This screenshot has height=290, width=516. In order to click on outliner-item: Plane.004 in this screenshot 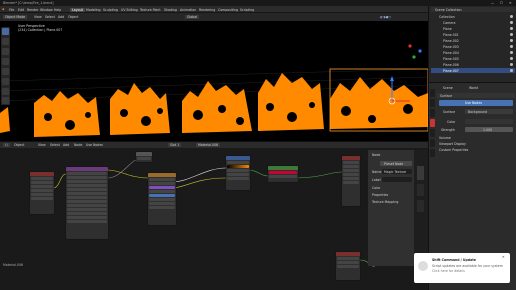, I will do `click(473, 52)`.